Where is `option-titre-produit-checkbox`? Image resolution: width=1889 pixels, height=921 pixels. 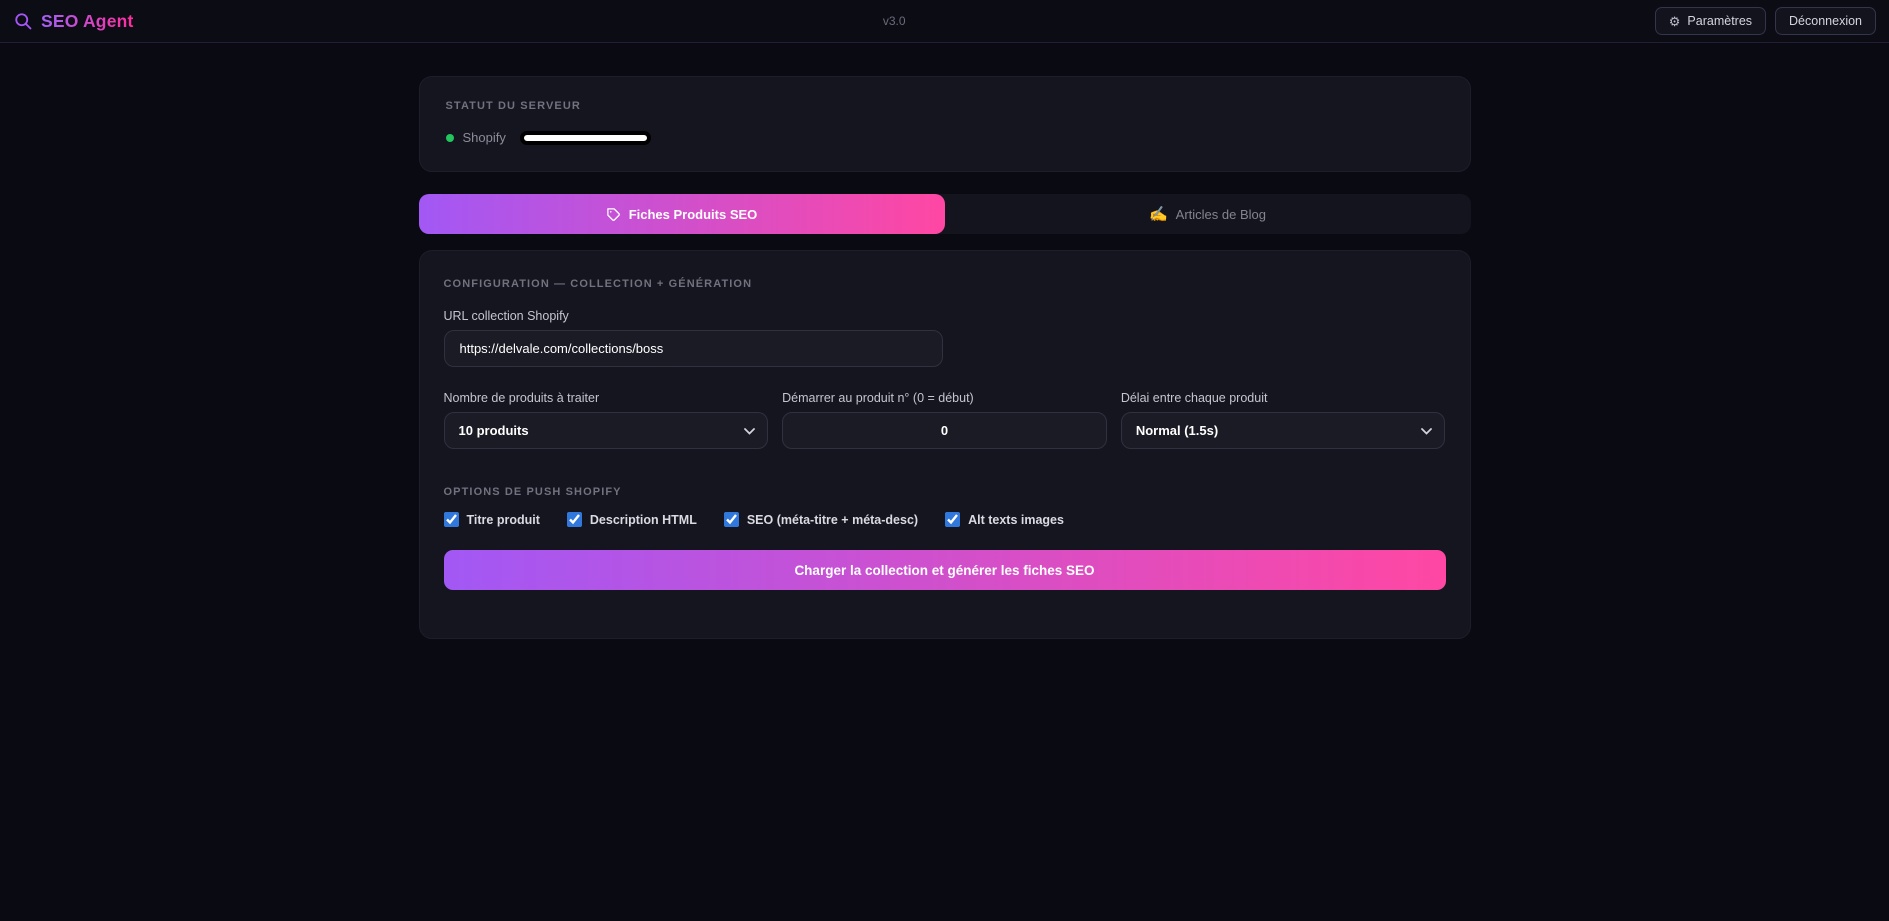 option-titre-produit-checkbox is located at coordinates (451, 519).